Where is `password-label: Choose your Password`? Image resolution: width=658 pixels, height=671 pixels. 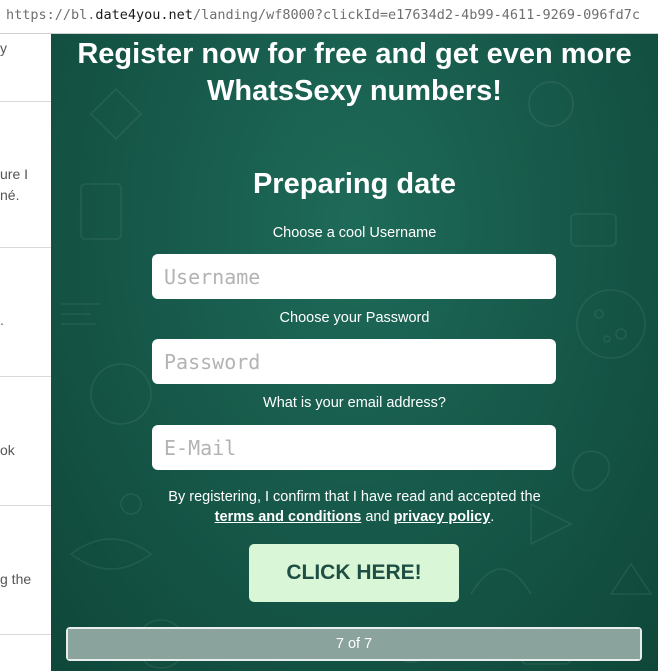
password-label: Choose your Password is located at coordinates (354, 318).